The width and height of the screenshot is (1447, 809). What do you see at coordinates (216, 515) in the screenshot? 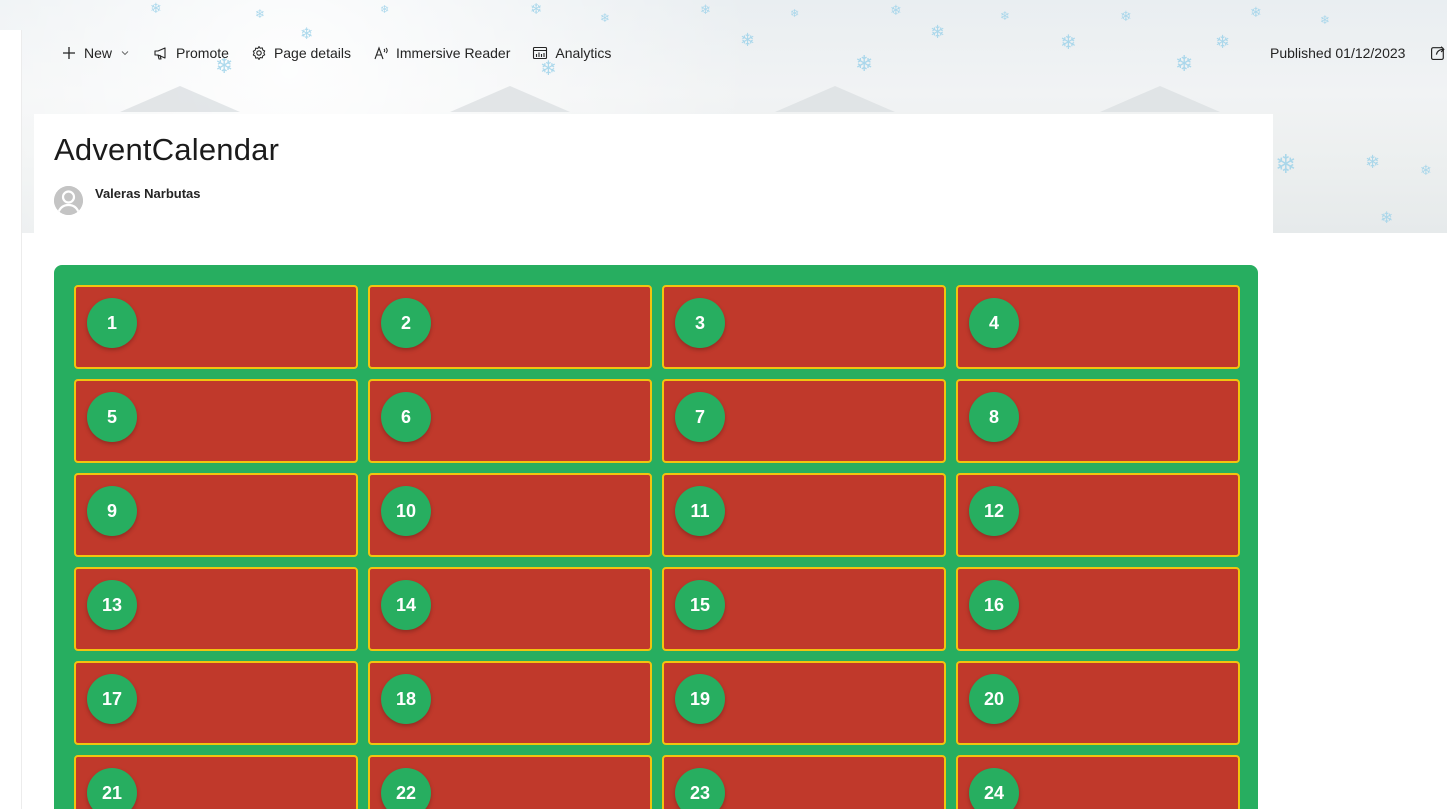
I see `calendar-door: 9` at bounding box center [216, 515].